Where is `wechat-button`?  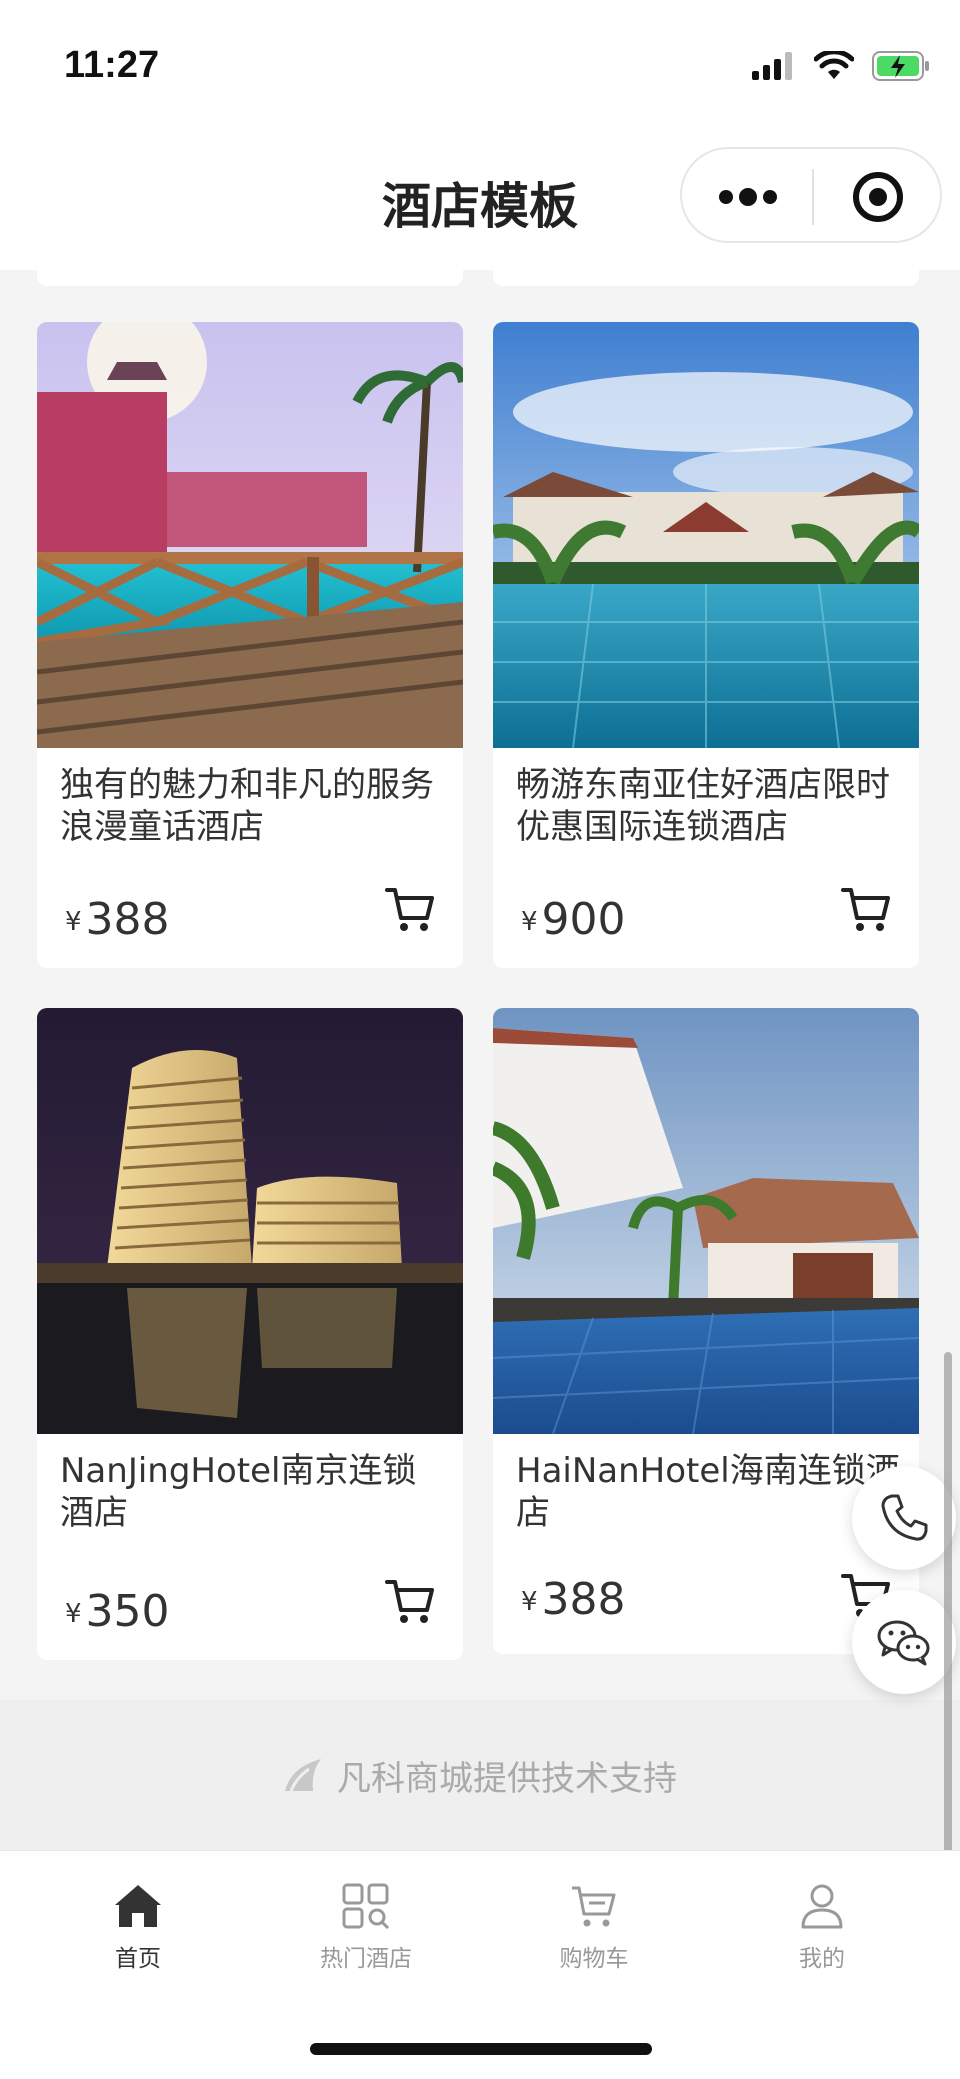 wechat-button is located at coordinates (904, 1642).